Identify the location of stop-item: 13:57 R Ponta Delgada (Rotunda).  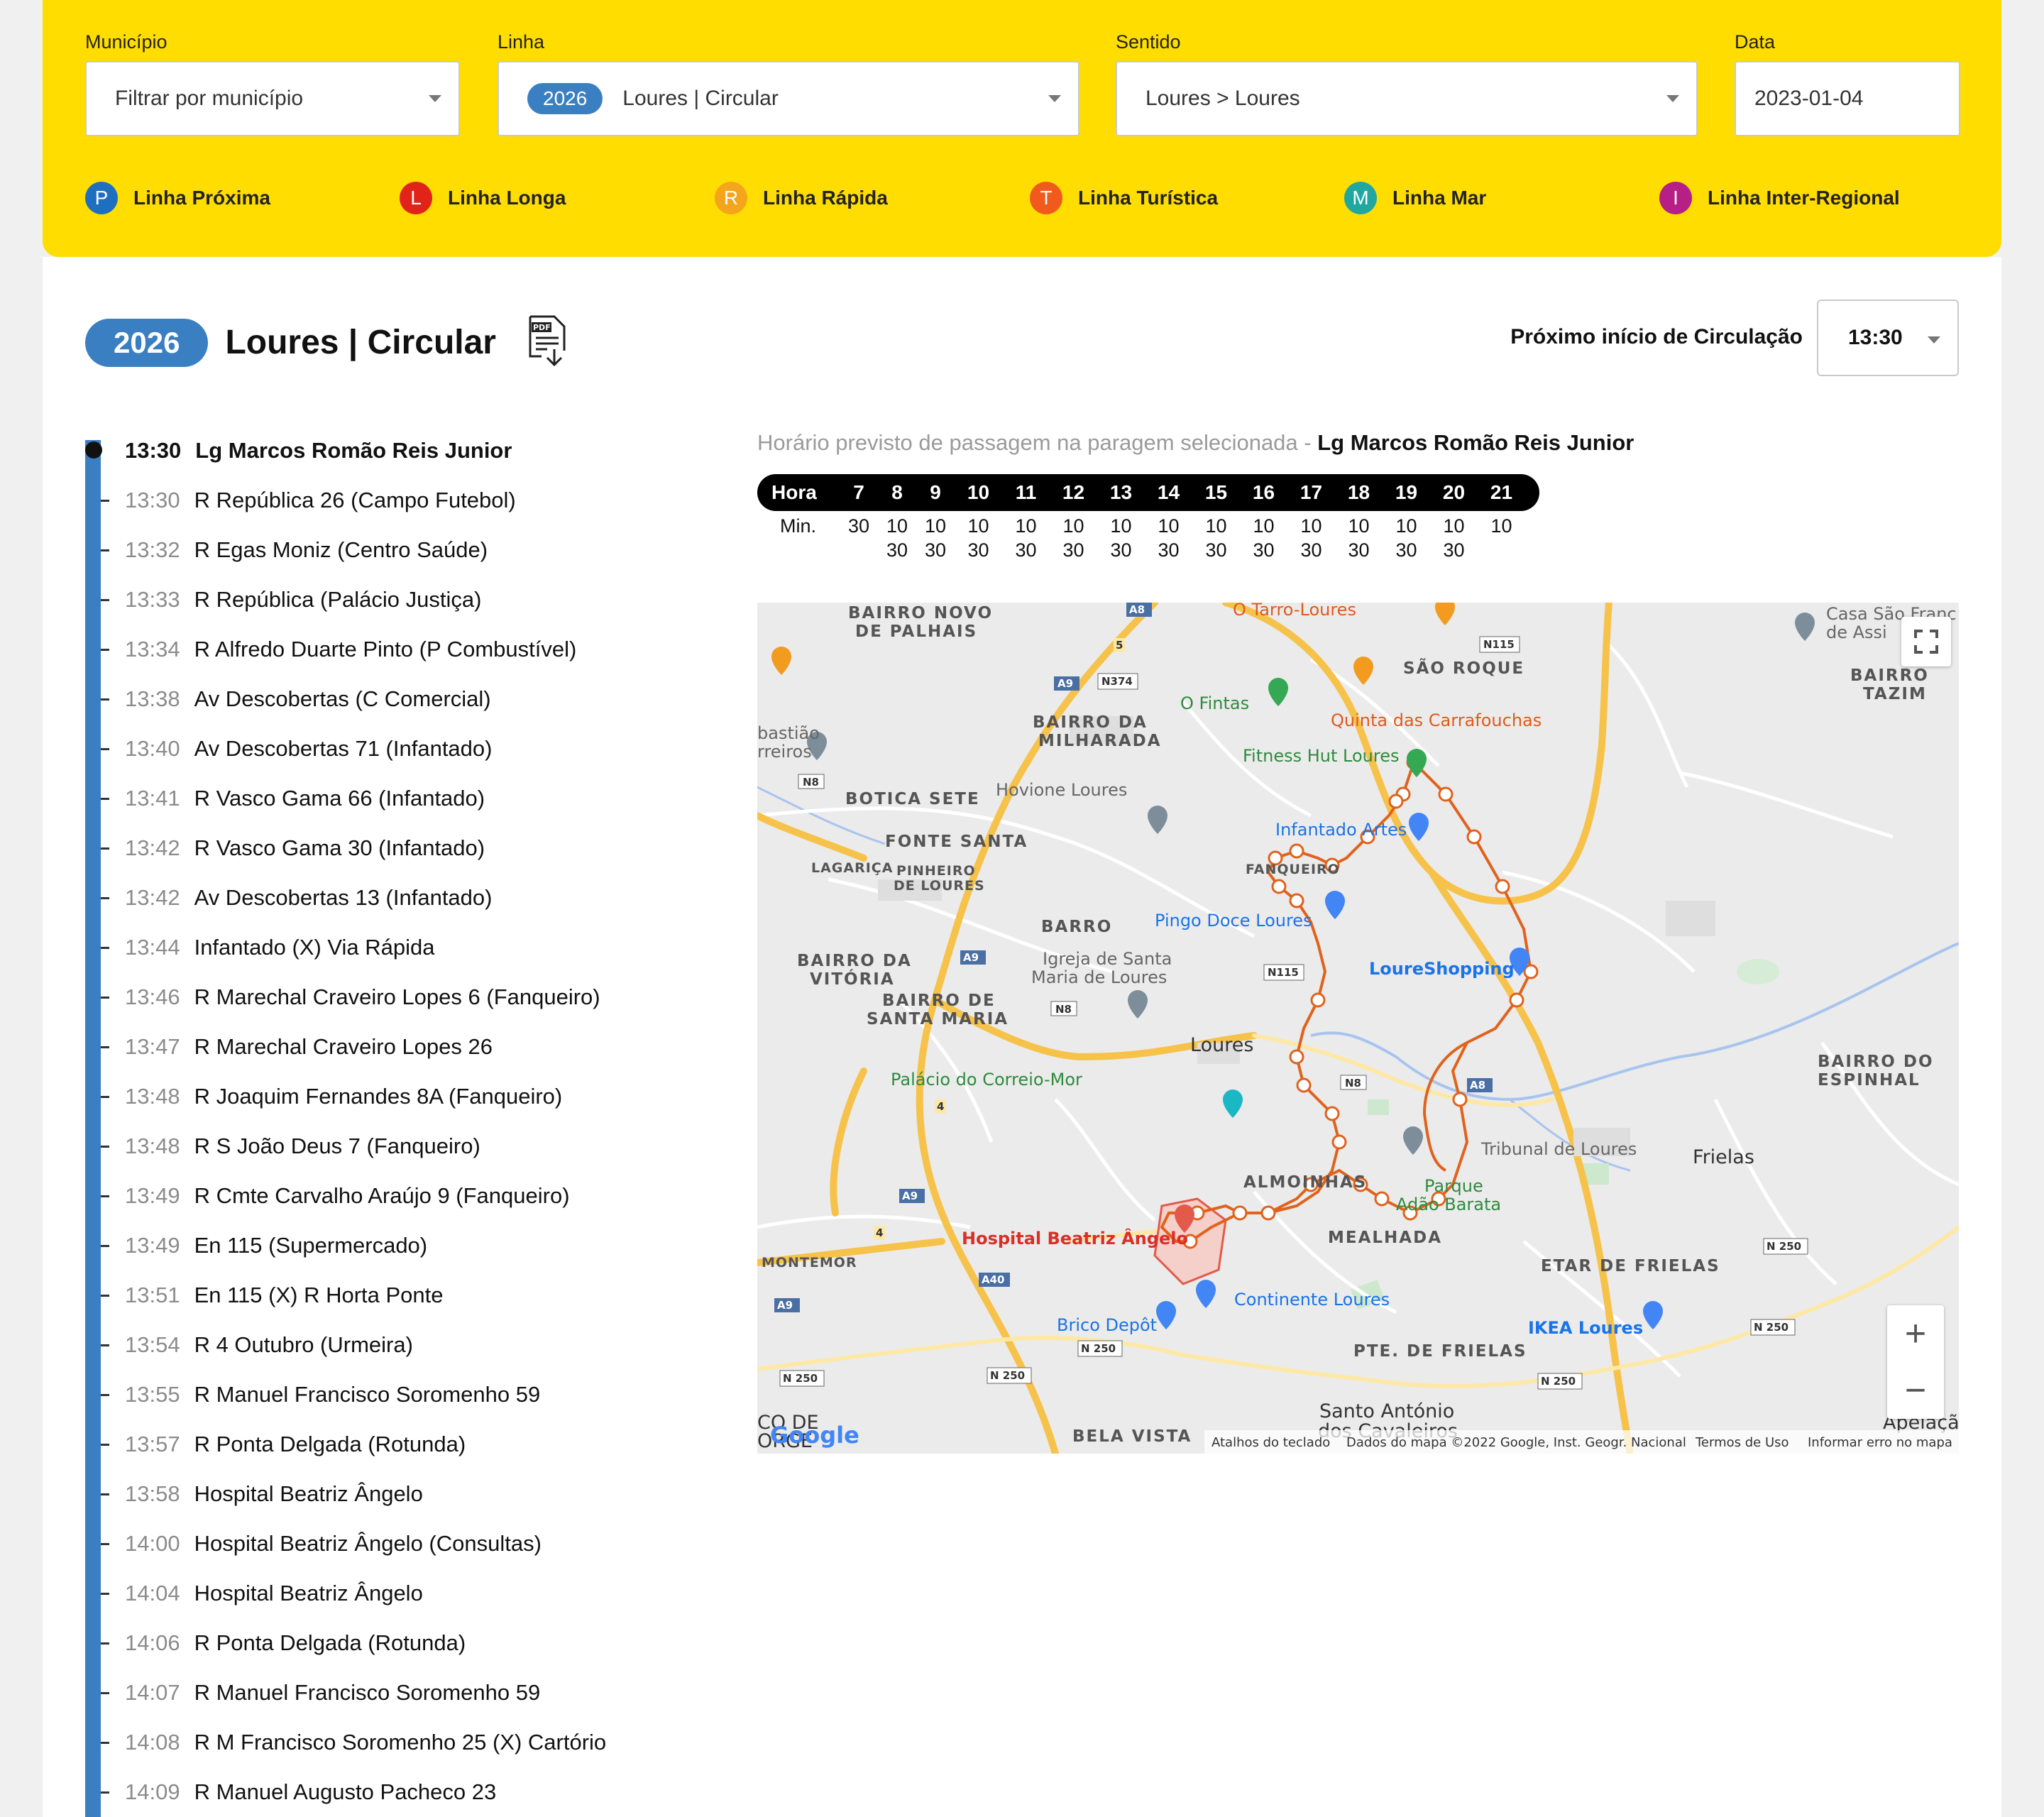
(345, 1444).